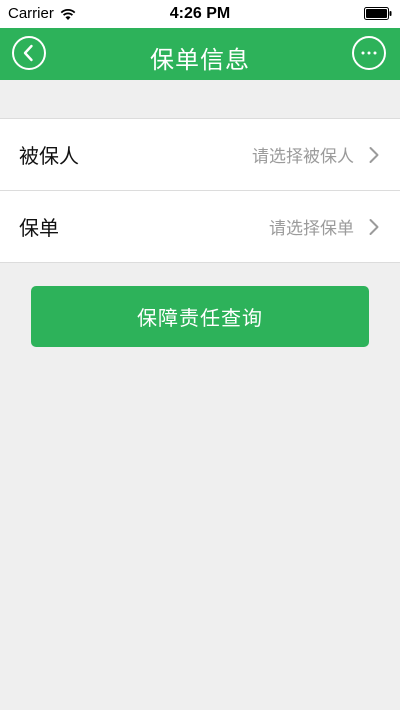  Describe the element at coordinates (200, 60) in the screenshot. I see `page-title: 保单信息` at that location.